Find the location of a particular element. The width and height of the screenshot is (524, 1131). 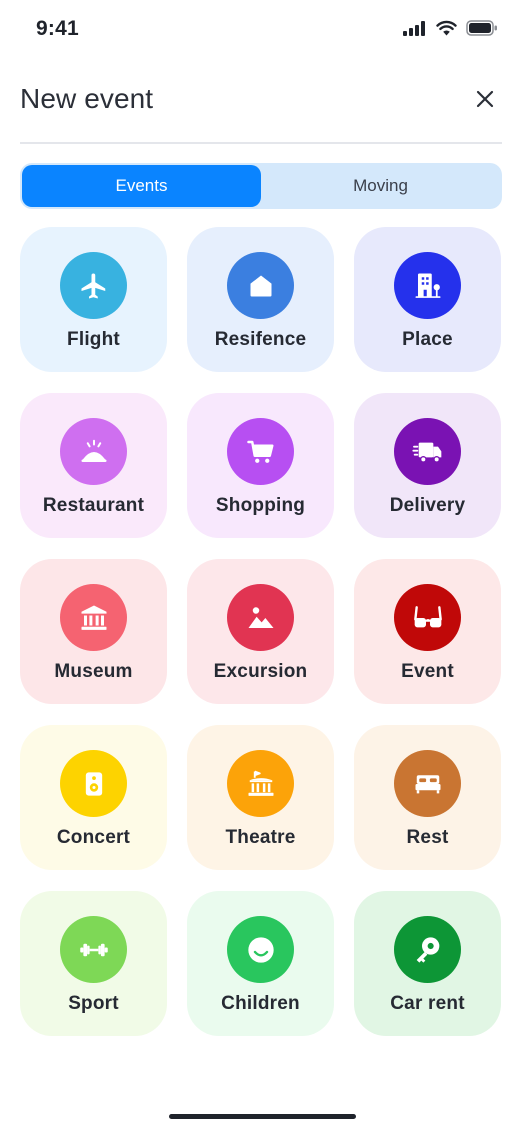

category-label: Children is located at coordinates (260, 1003).